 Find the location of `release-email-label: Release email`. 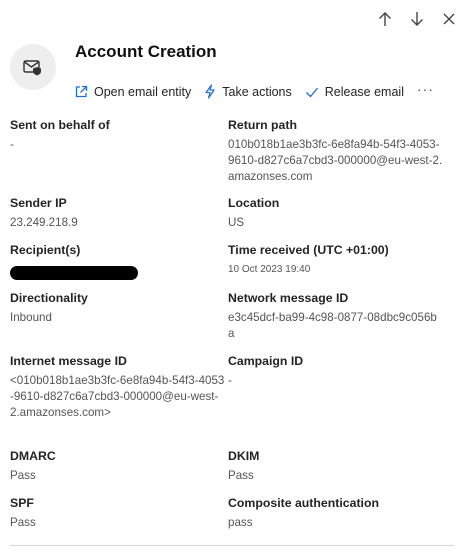

release-email-label: Release email is located at coordinates (364, 91).